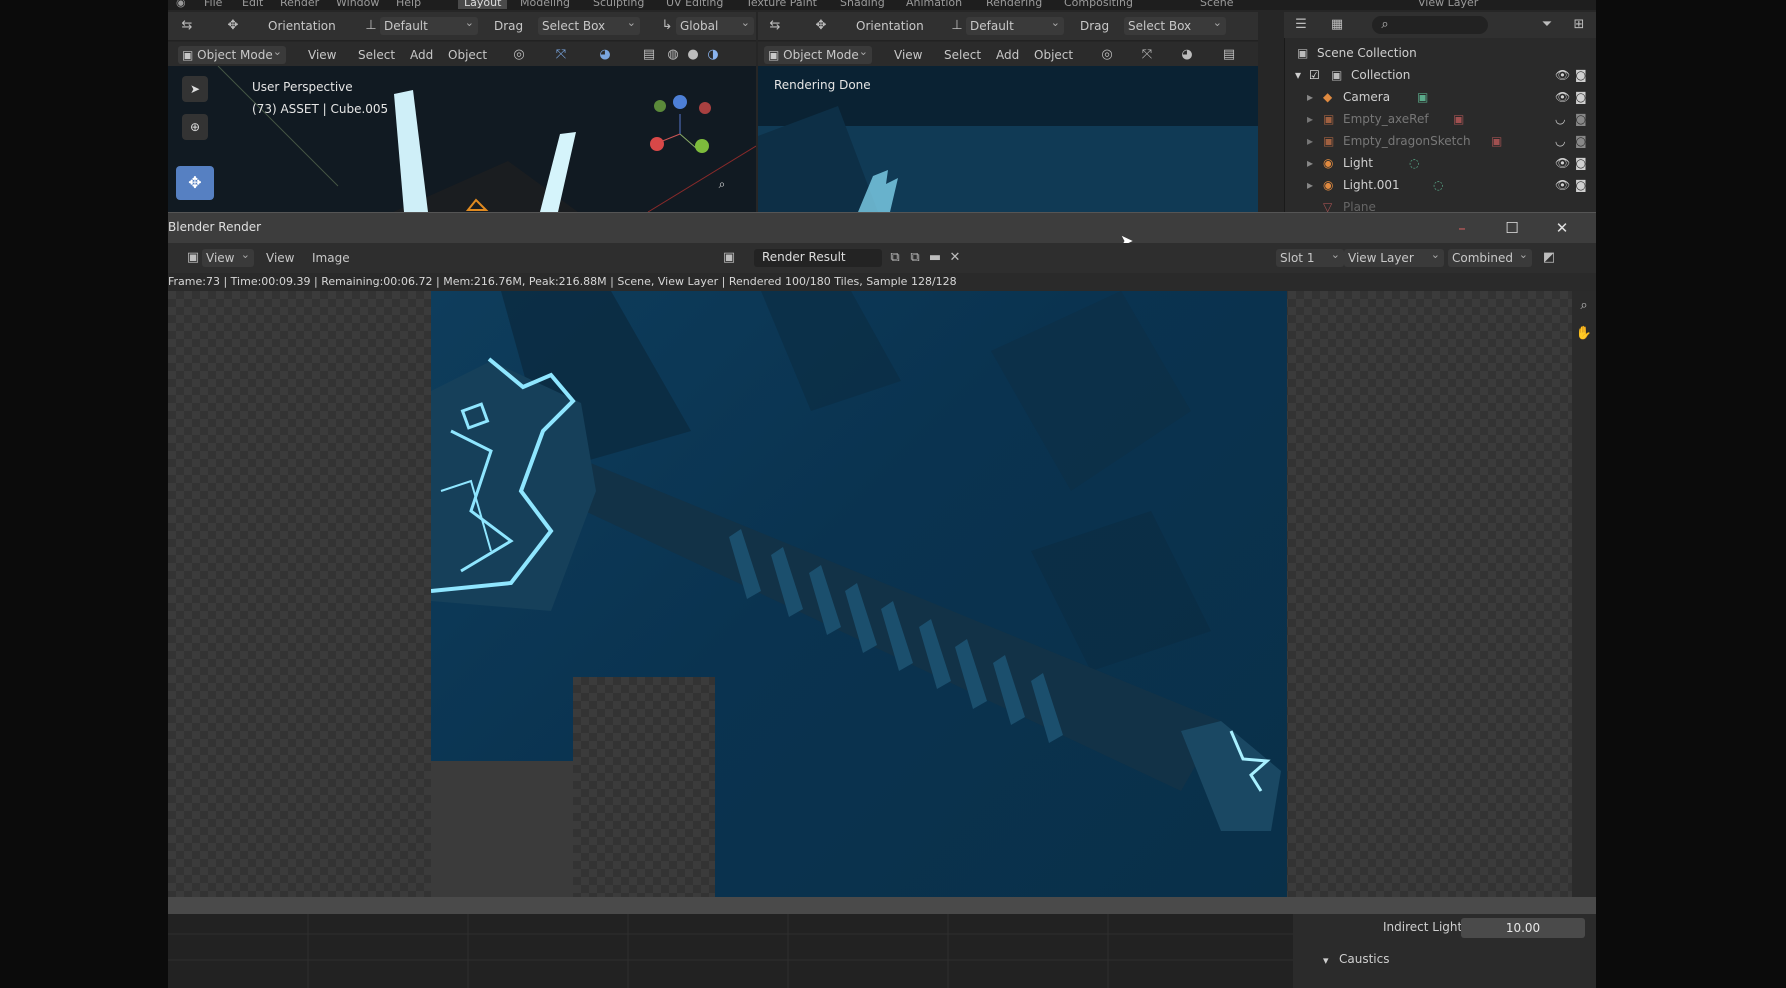 The width and height of the screenshot is (1786, 988). Describe the element at coordinates (935, 258) in the screenshot. I see `open-folder-icon: ▬` at that location.